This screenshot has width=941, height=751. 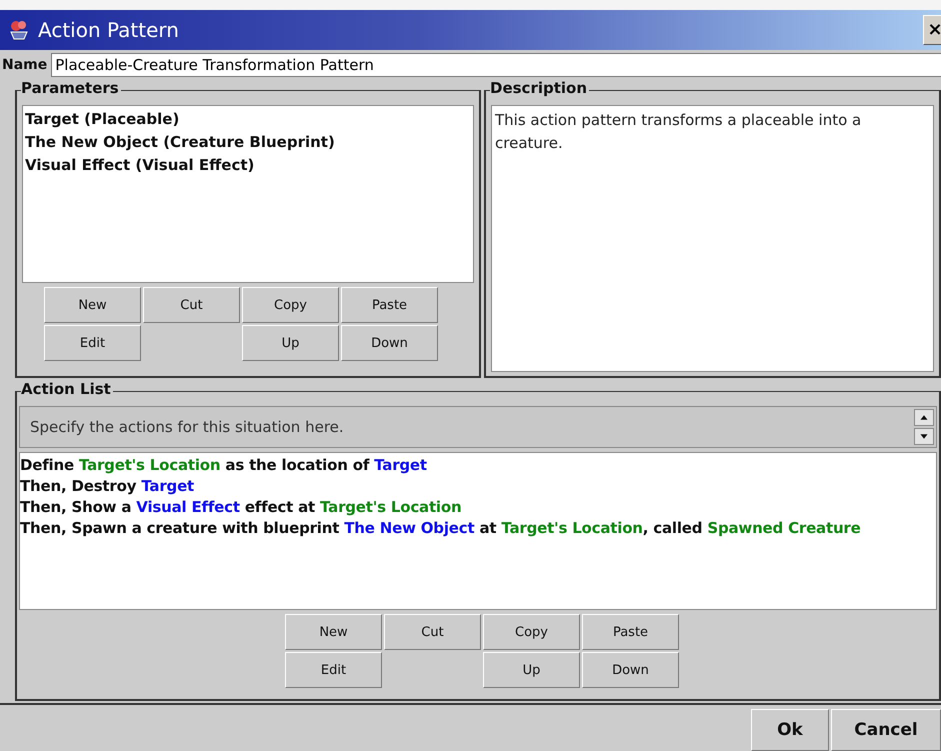 I want to click on ok-button: Ok, so click(x=790, y=730).